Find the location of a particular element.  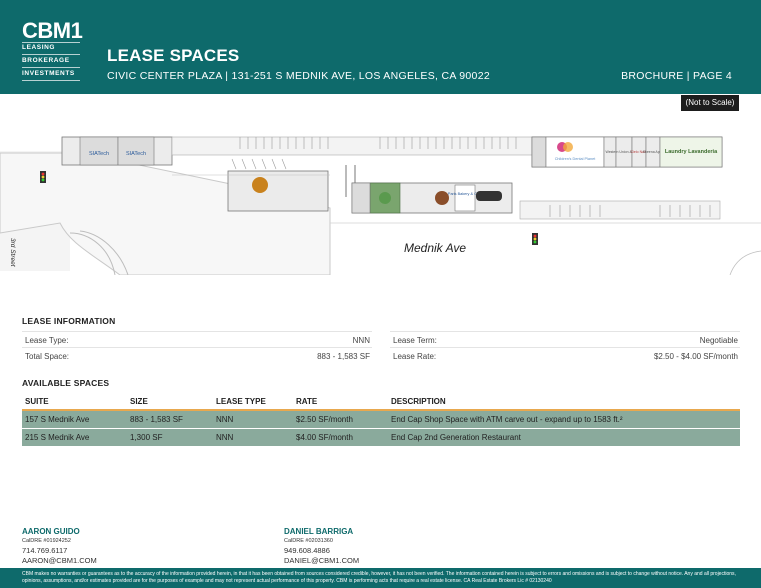

total-space-value: 883 - 1,583 SF is located at coordinates (343, 356).